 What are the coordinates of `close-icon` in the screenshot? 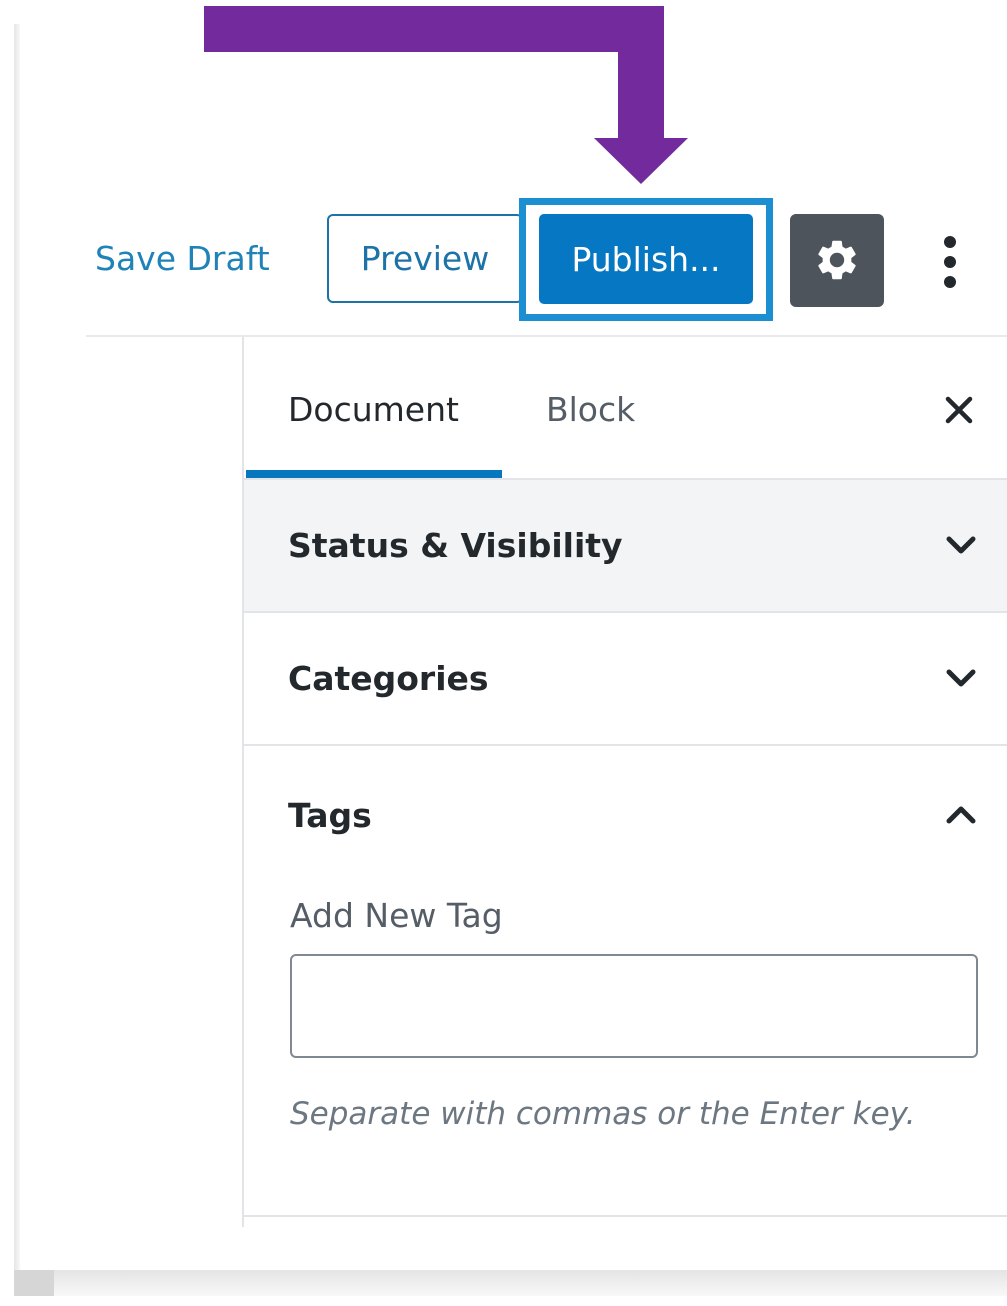 It's located at (959, 410).